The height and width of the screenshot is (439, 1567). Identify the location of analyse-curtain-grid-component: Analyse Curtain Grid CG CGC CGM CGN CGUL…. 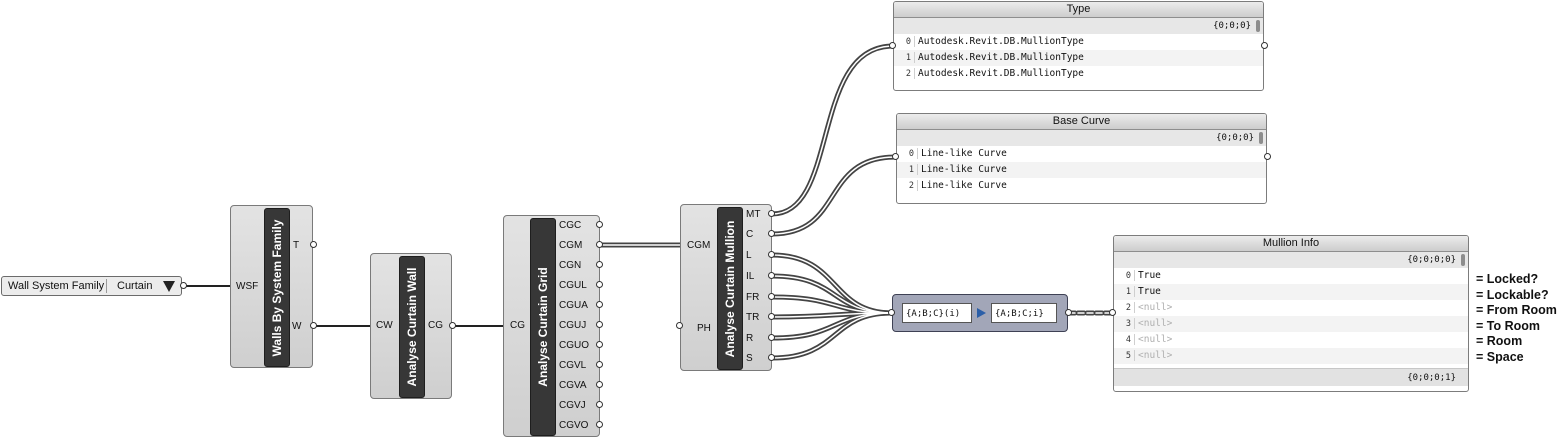
(551, 326).